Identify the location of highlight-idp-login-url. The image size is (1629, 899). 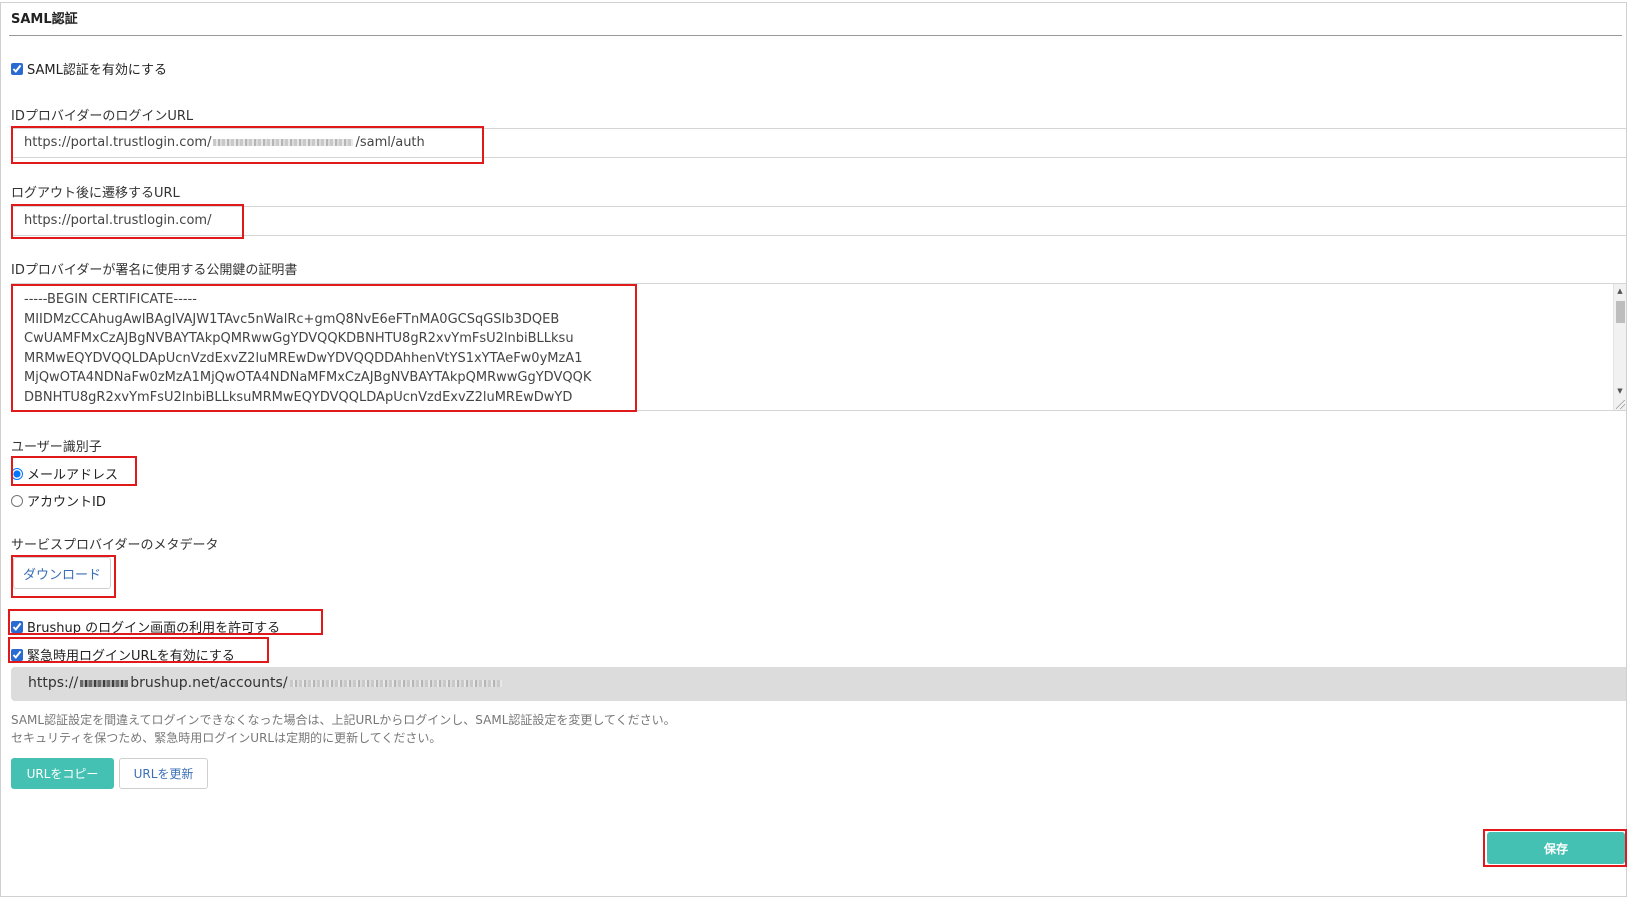
(247, 145).